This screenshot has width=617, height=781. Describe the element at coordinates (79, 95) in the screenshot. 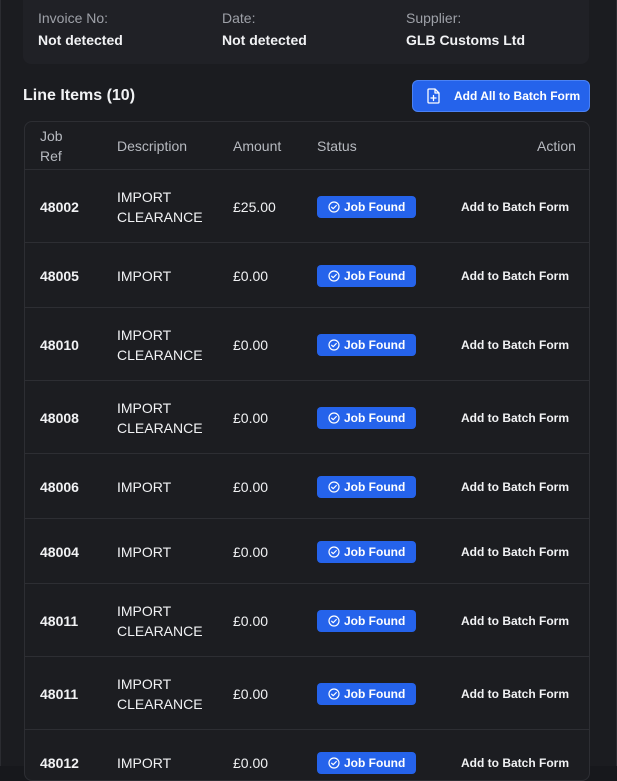

I see `line-items-title: Line Items (10)` at that location.